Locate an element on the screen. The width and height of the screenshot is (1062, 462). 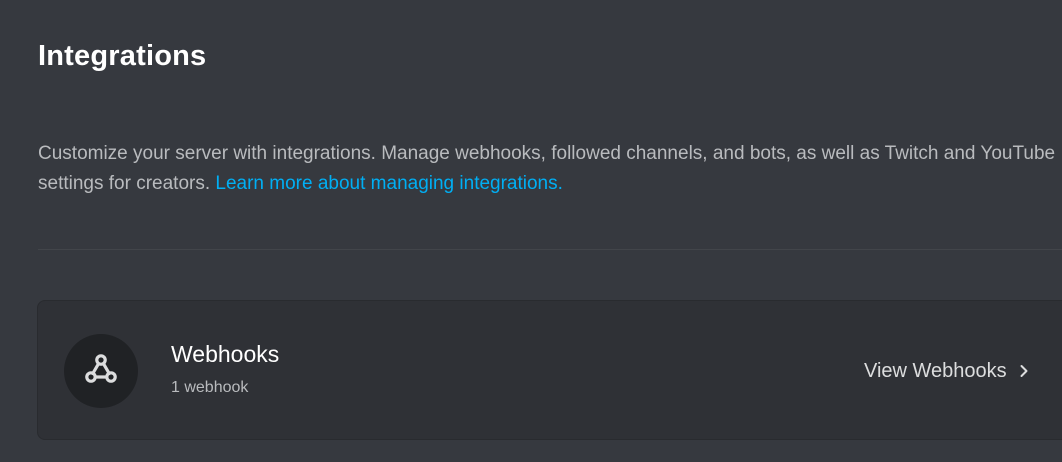
webhooks-card-title: Webhooks is located at coordinates (225, 354).